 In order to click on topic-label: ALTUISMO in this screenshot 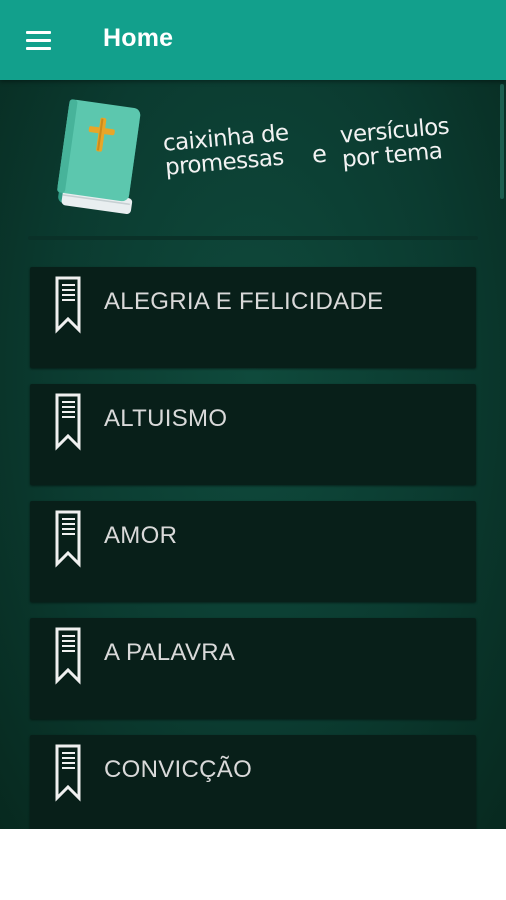, I will do `click(166, 418)`.